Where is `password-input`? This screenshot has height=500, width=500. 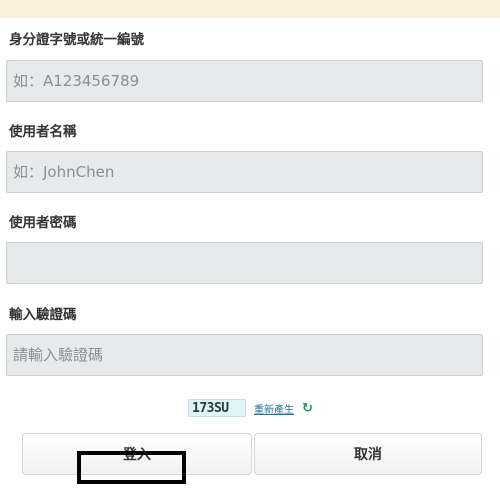
password-input is located at coordinates (244, 263).